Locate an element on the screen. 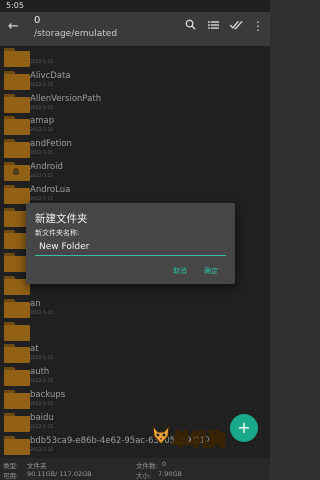 This screenshot has height=480, width=320. search-icon is located at coordinates (190, 26).